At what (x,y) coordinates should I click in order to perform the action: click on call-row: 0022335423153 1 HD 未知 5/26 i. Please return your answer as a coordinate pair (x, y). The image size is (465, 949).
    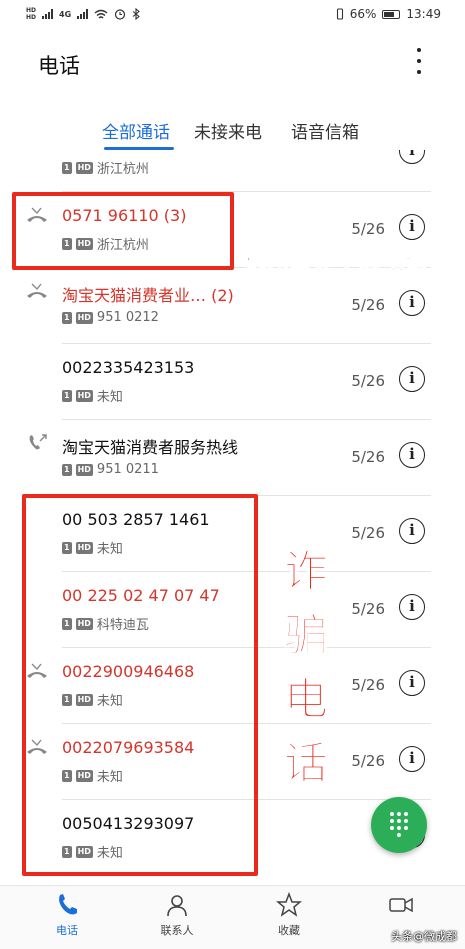
    Looking at the image, I should click on (232, 382).